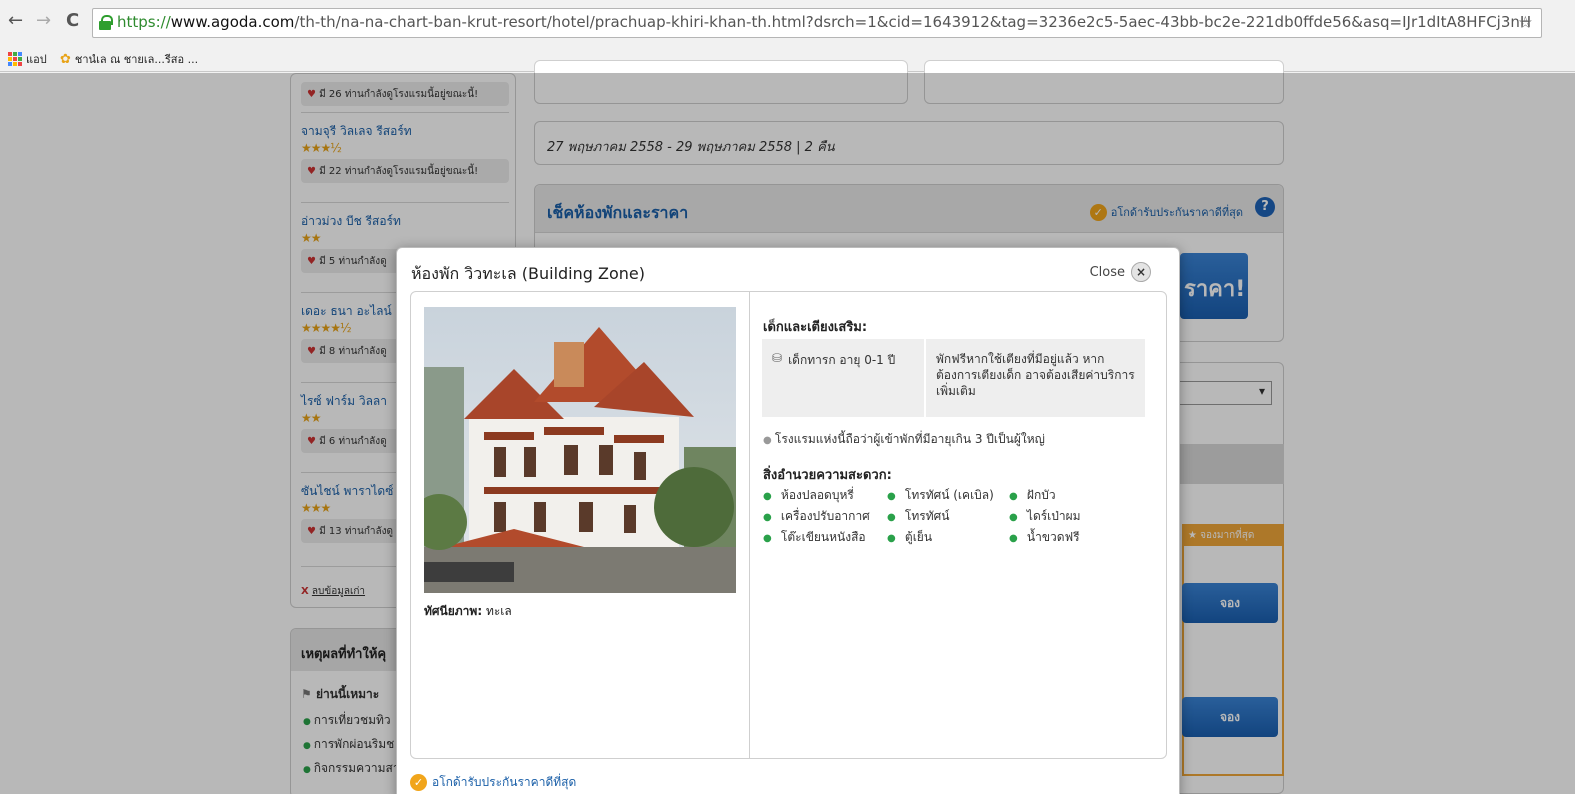 This screenshot has width=1575, height=794. I want to click on baby-stroller-icon: ⛁, so click(777, 358).